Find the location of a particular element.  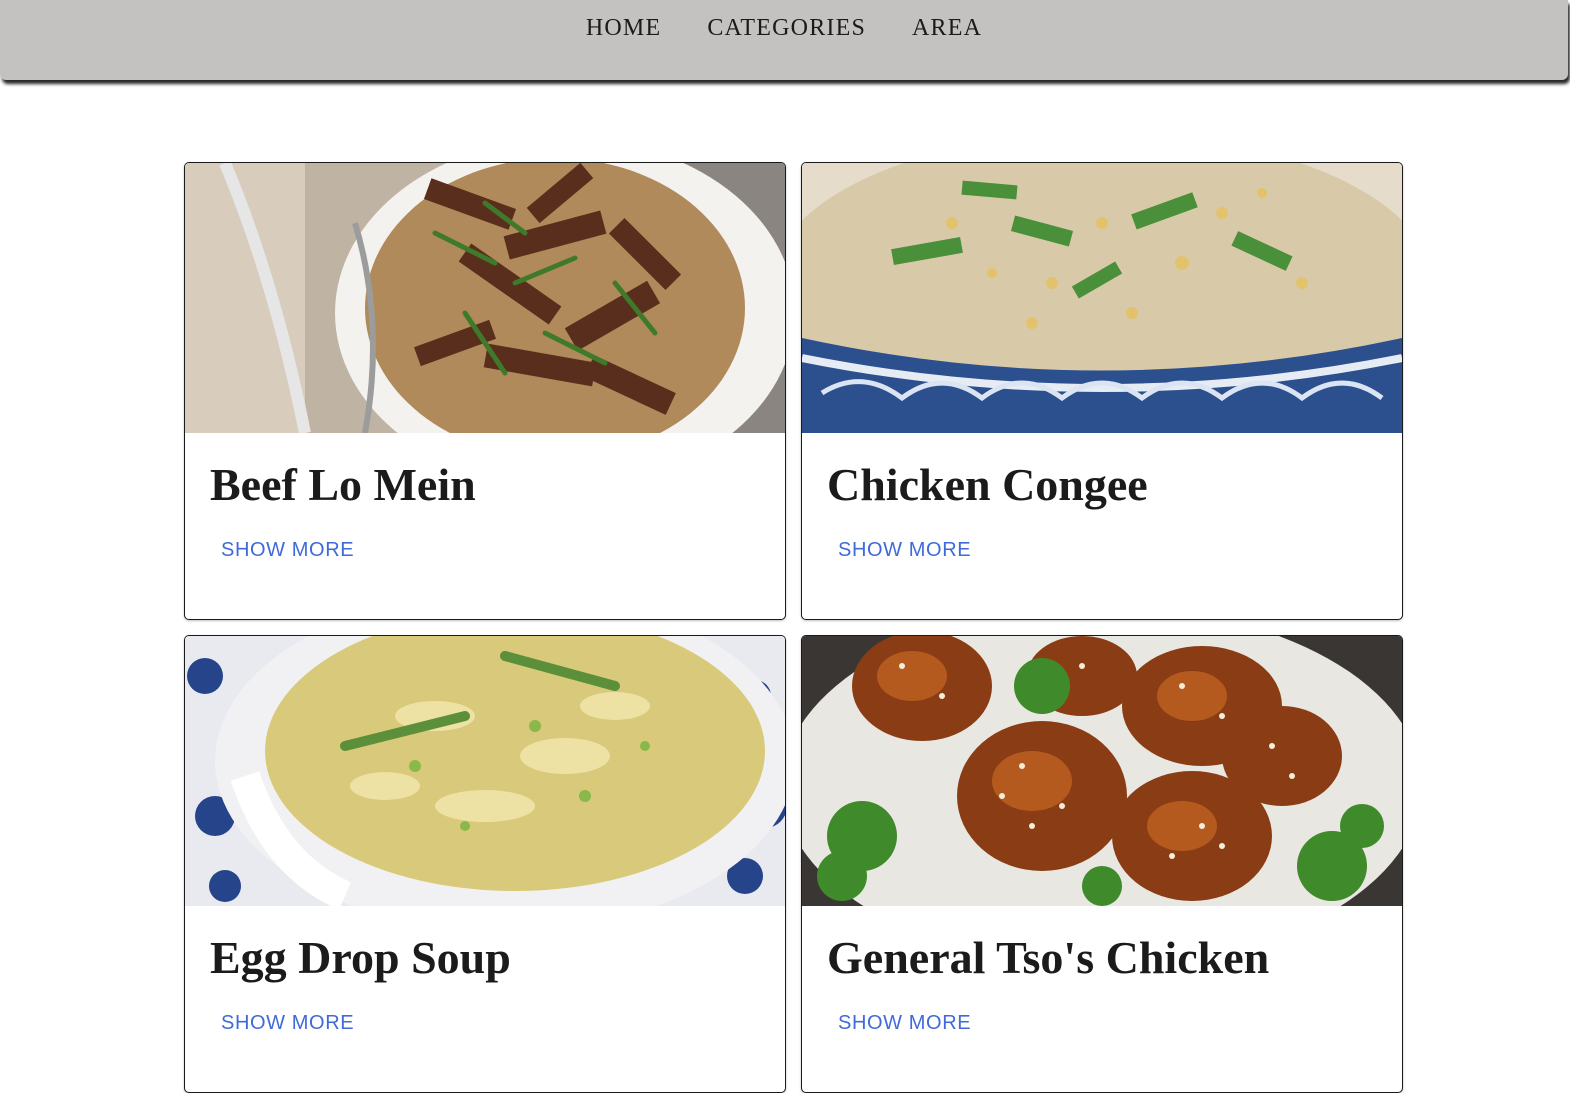

nav-home: HOME is located at coordinates (623, 28).